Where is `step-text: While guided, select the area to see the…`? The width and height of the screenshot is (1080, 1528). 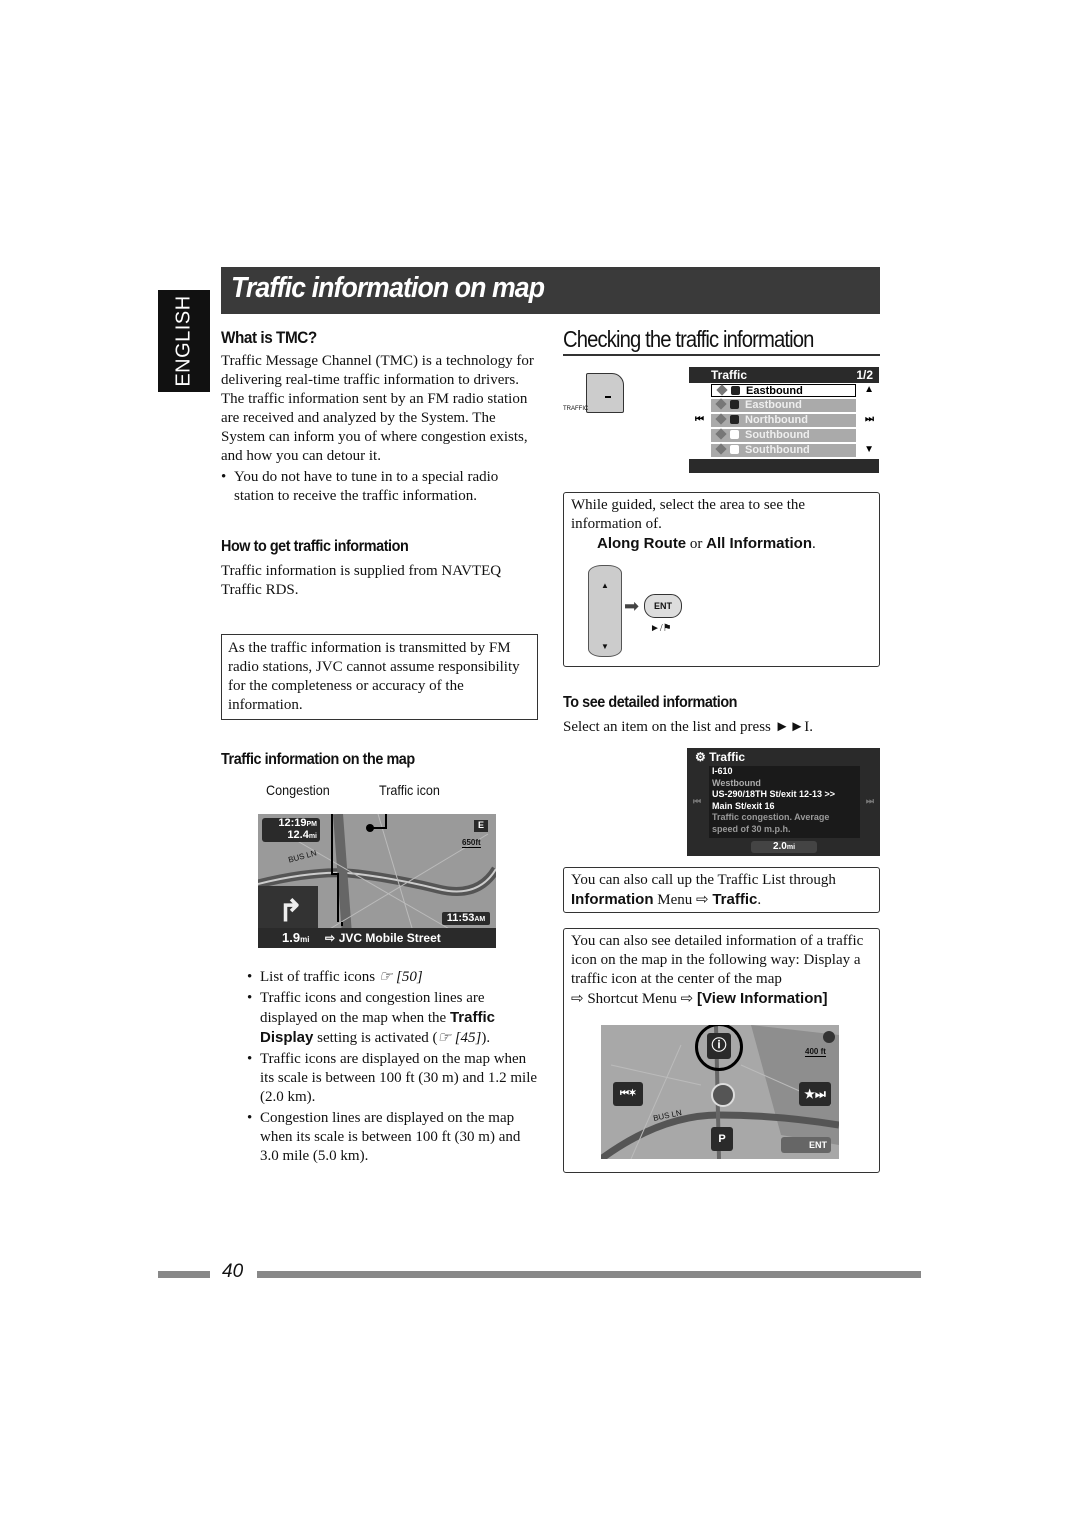 step-text: While guided, select the area to see the… is located at coordinates (688, 514).